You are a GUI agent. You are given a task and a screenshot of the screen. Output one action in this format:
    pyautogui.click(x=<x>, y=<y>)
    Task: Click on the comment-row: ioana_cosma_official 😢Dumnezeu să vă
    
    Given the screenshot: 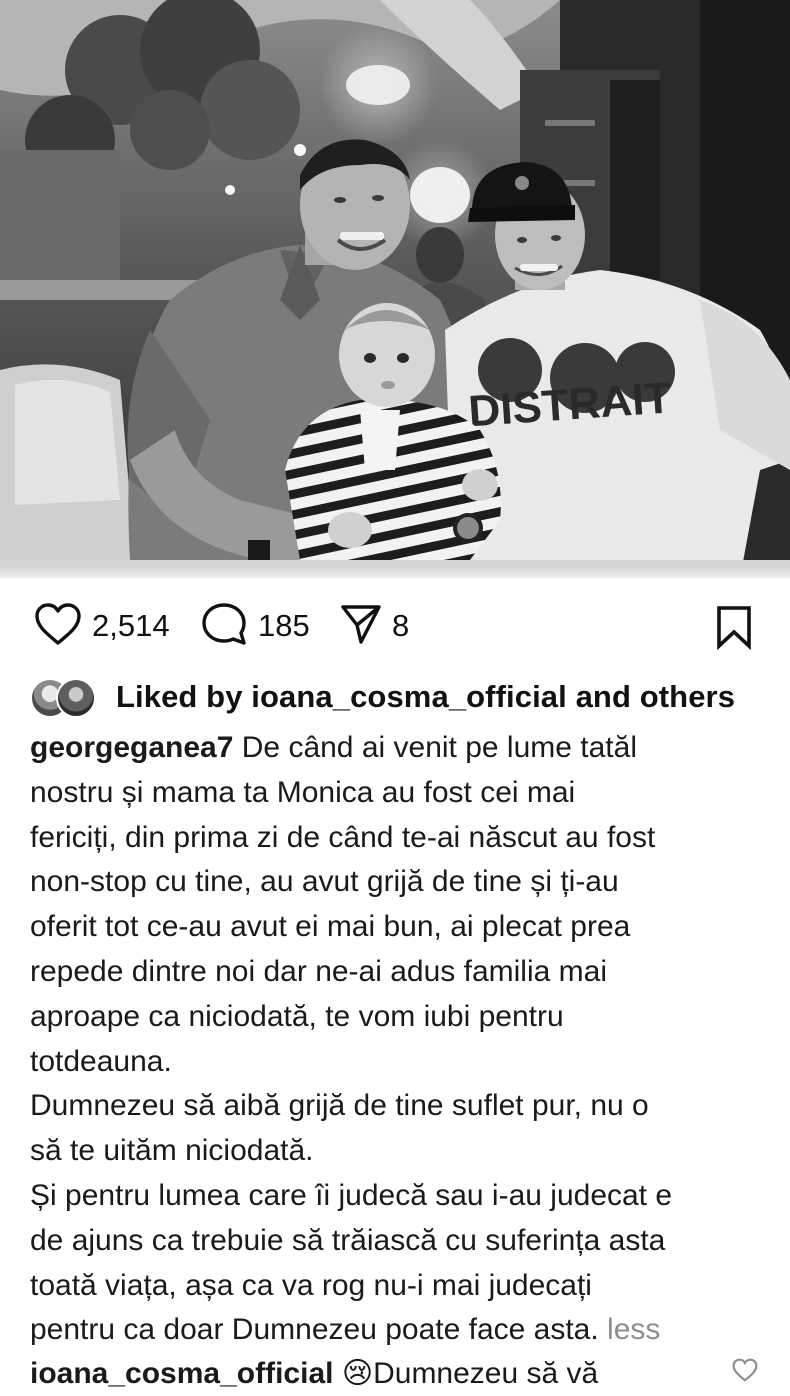 What is the action you would take?
    pyautogui.click(x=400, y=1376)
    